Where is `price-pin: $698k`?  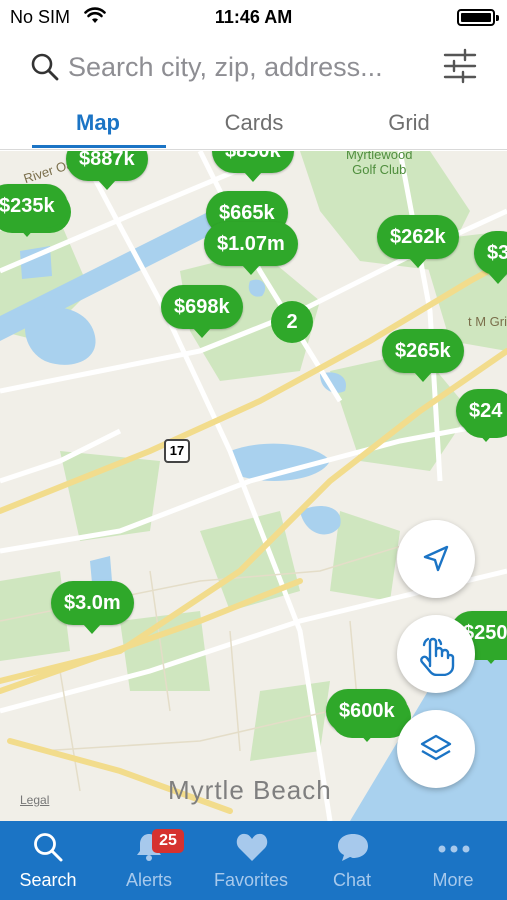
price-pin: $698k is located at coordinates (202, 311).